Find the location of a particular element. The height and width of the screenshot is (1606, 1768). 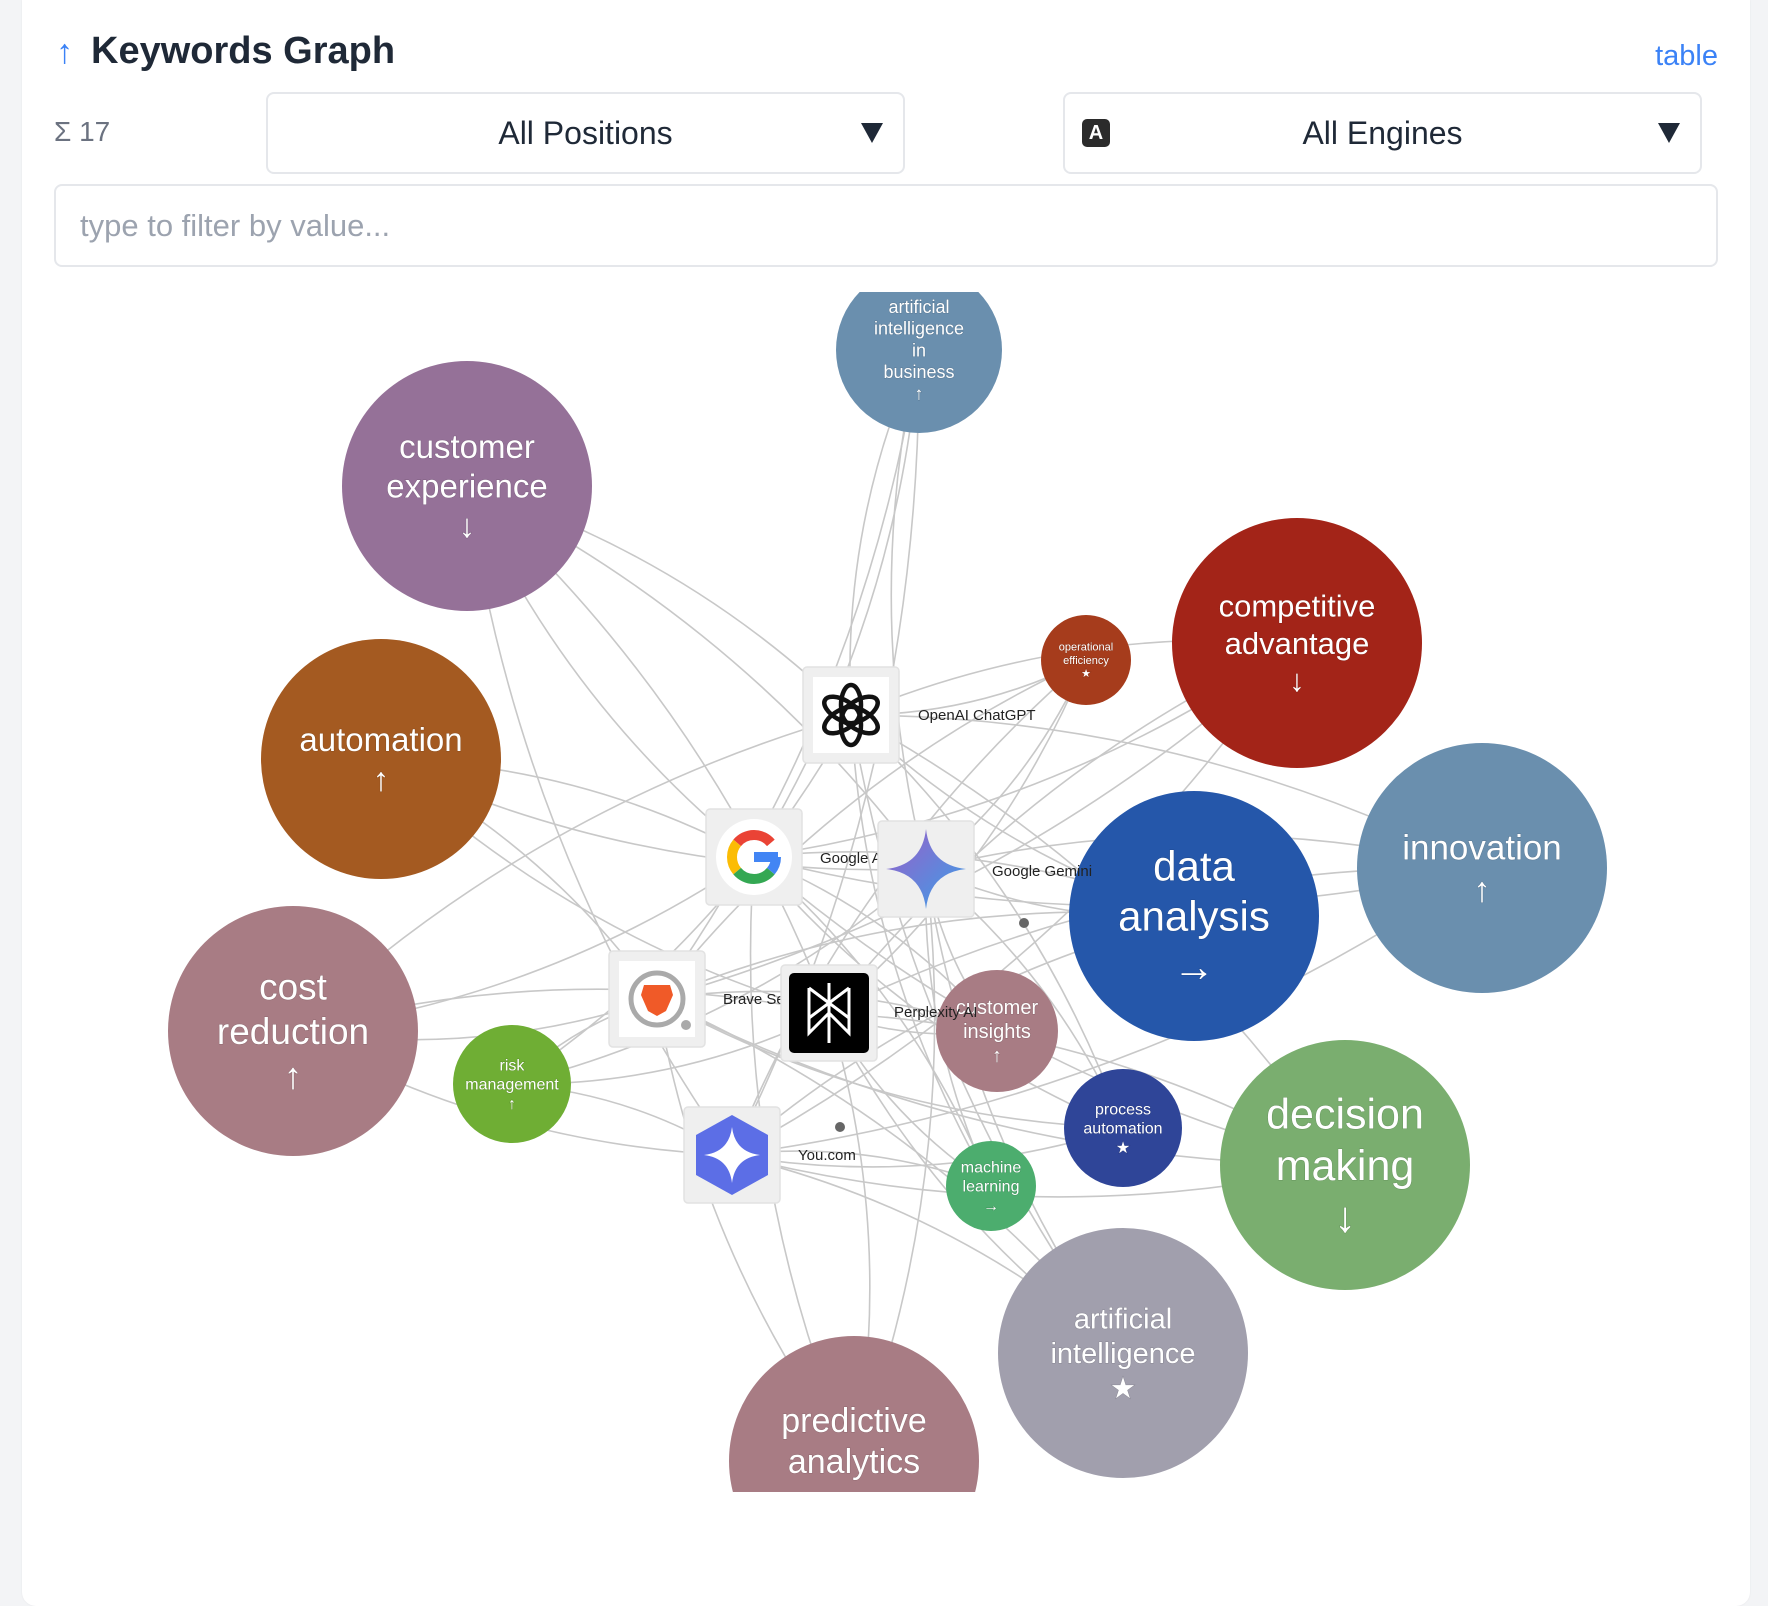

keyword-node: automation↑ is located at coordinates (381, 759).